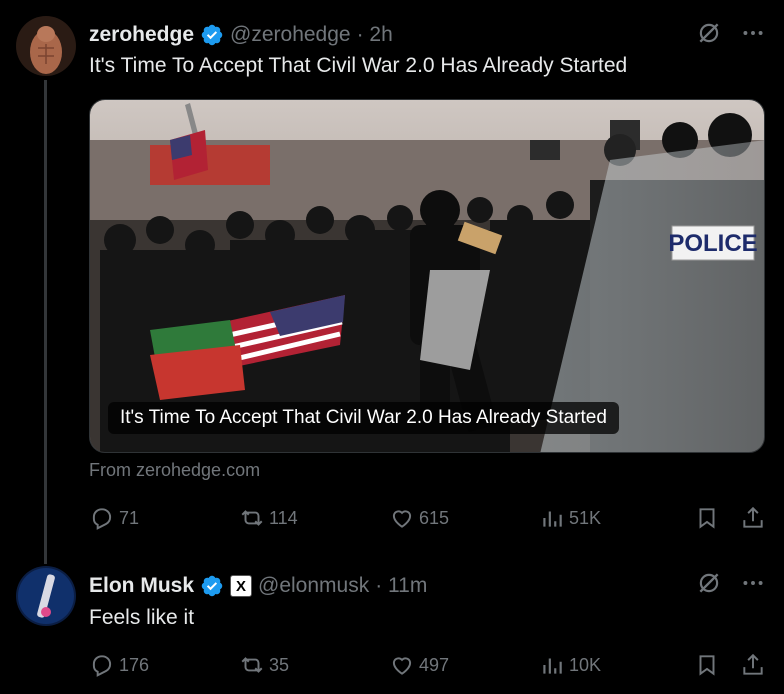 This screenshot has height=694, width=784. Describe the element at coordinates (241, 586) in the screenshot. I see `x-affiliate-badge: X` at that location.